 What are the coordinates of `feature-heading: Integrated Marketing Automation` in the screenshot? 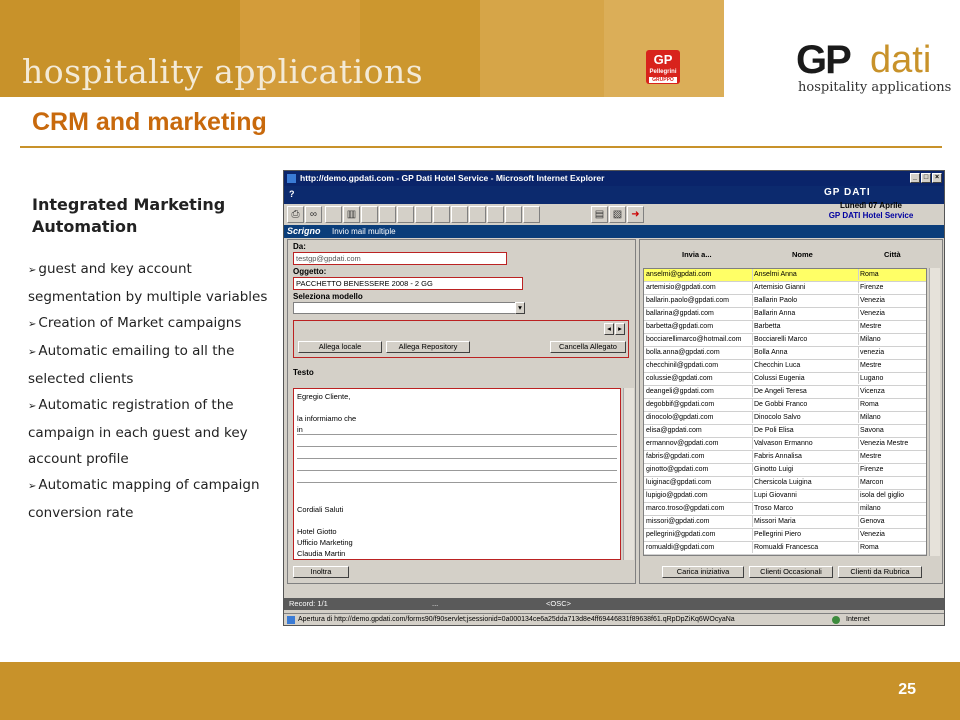 It's located at (129, 215).